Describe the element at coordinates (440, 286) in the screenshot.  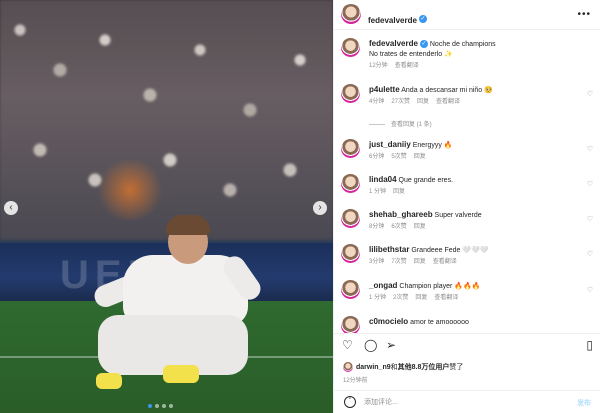
I see `comment-text: Champion player 🔥🔥🔥` at that location.